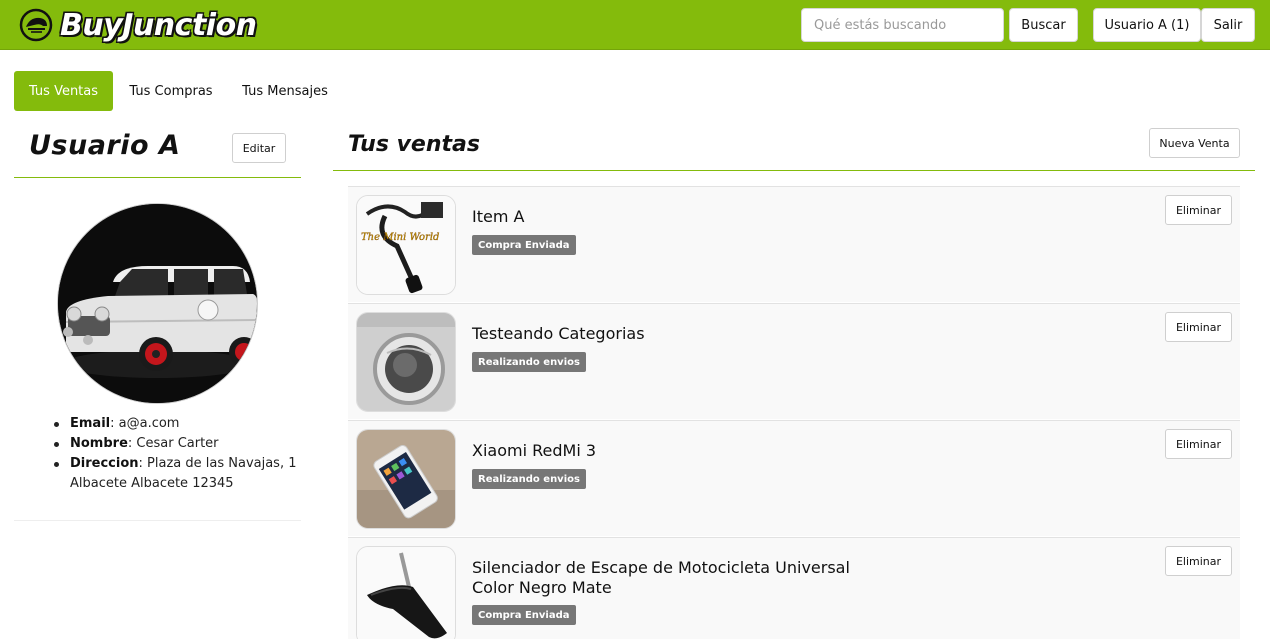 This screenshot has width=1272, height=639. What do you see at coordinates (794, 170) in the screenshot?
I see `sales-divider` at bounding box center [794, 170].